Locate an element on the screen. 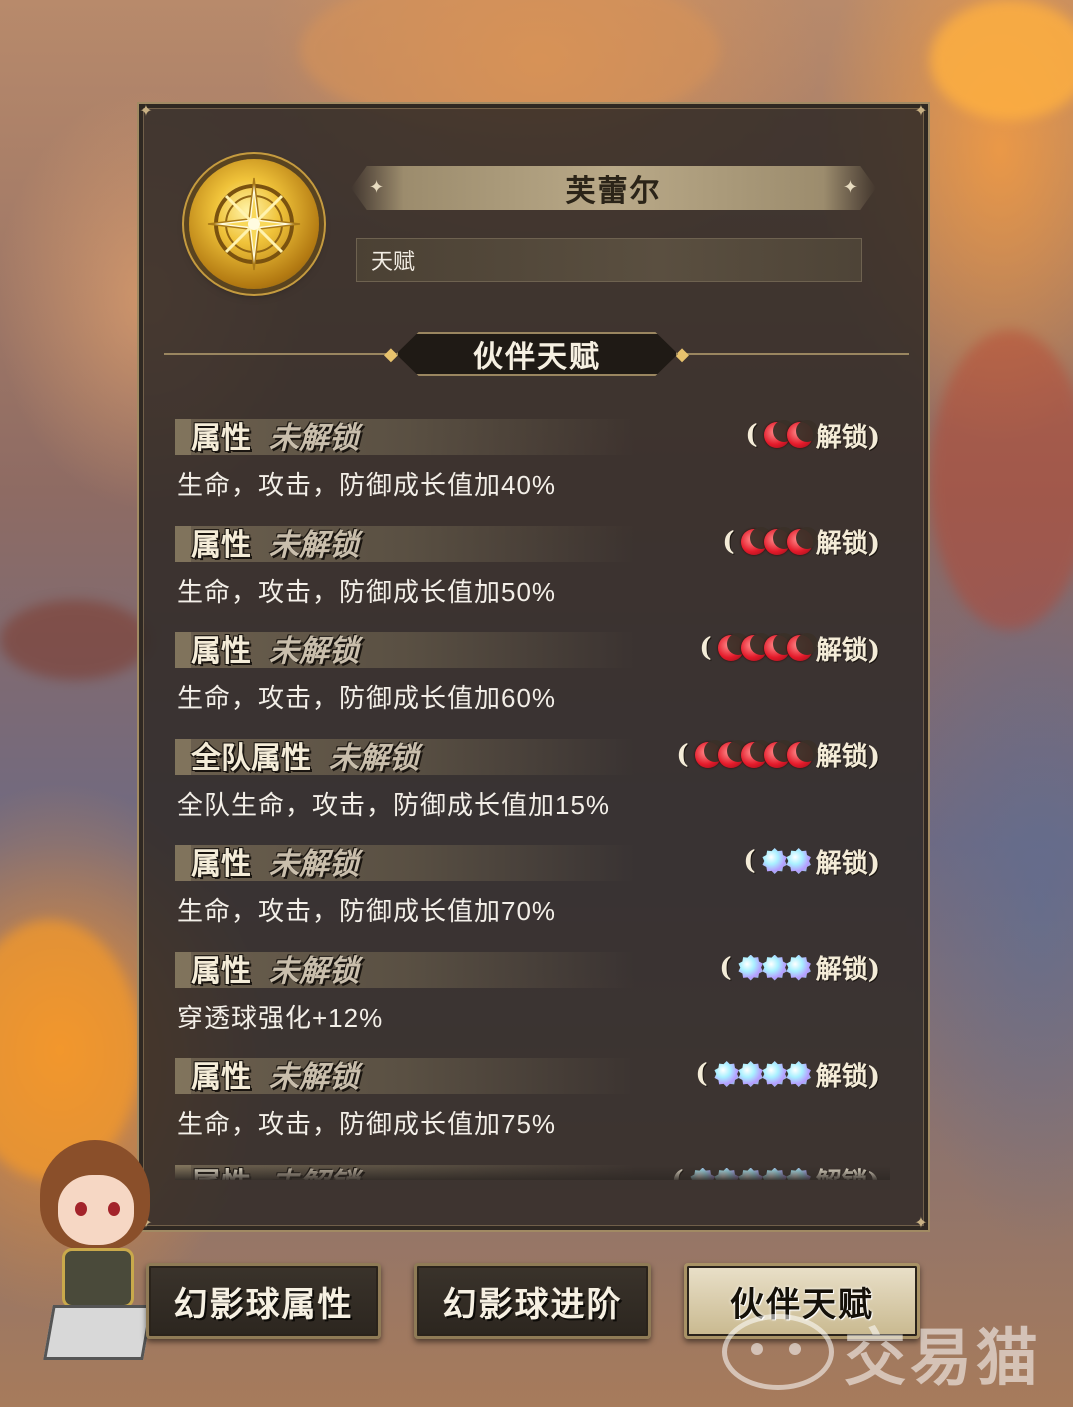  watermark: 交易猫 is located at coordinates (892, 1353).